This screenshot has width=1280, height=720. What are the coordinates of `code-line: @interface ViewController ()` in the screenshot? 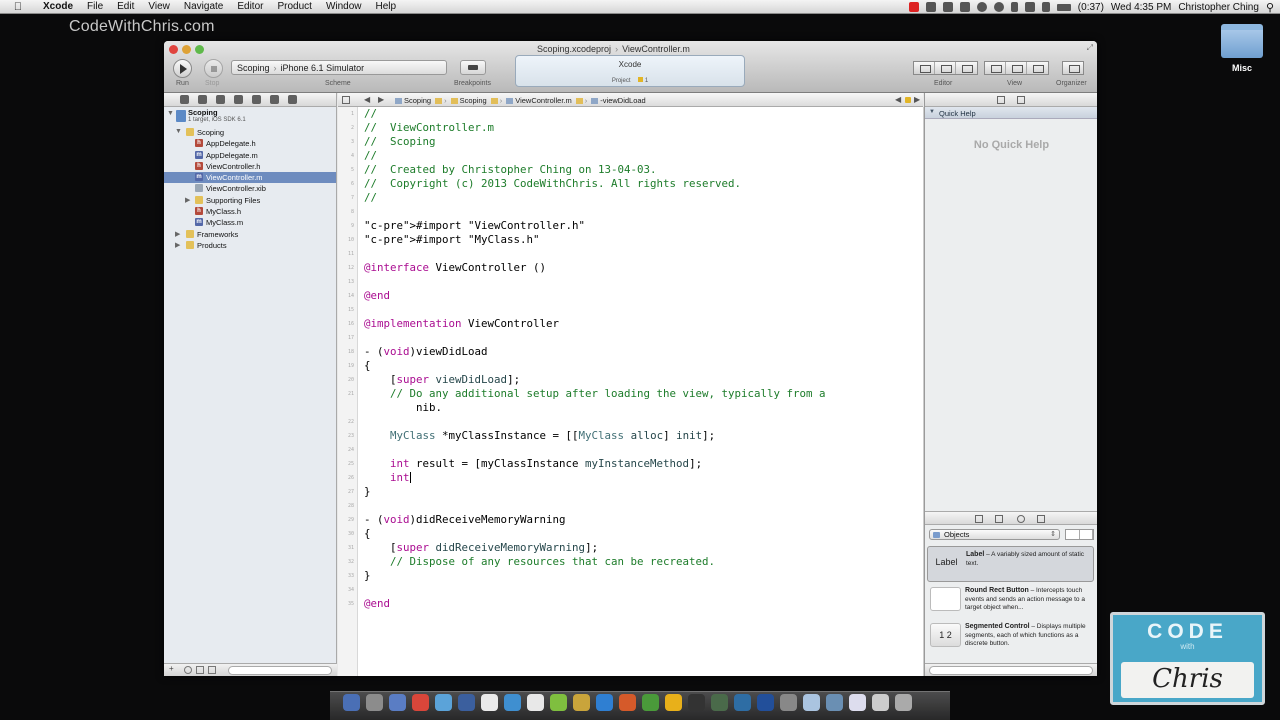 It's located at (455, 268).